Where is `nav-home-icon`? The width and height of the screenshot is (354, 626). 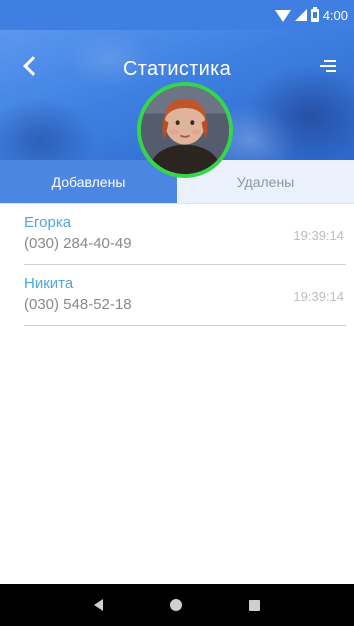
nav-home-icon is located at coordinates (175, 605).